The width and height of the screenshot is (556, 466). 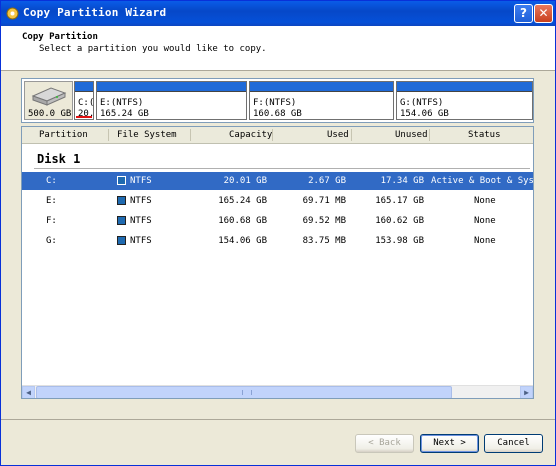 What do you see at coordinates (250, 135) in the screenshot?
I see `column-capacity: Capacity` at bounding box center [250, 135].